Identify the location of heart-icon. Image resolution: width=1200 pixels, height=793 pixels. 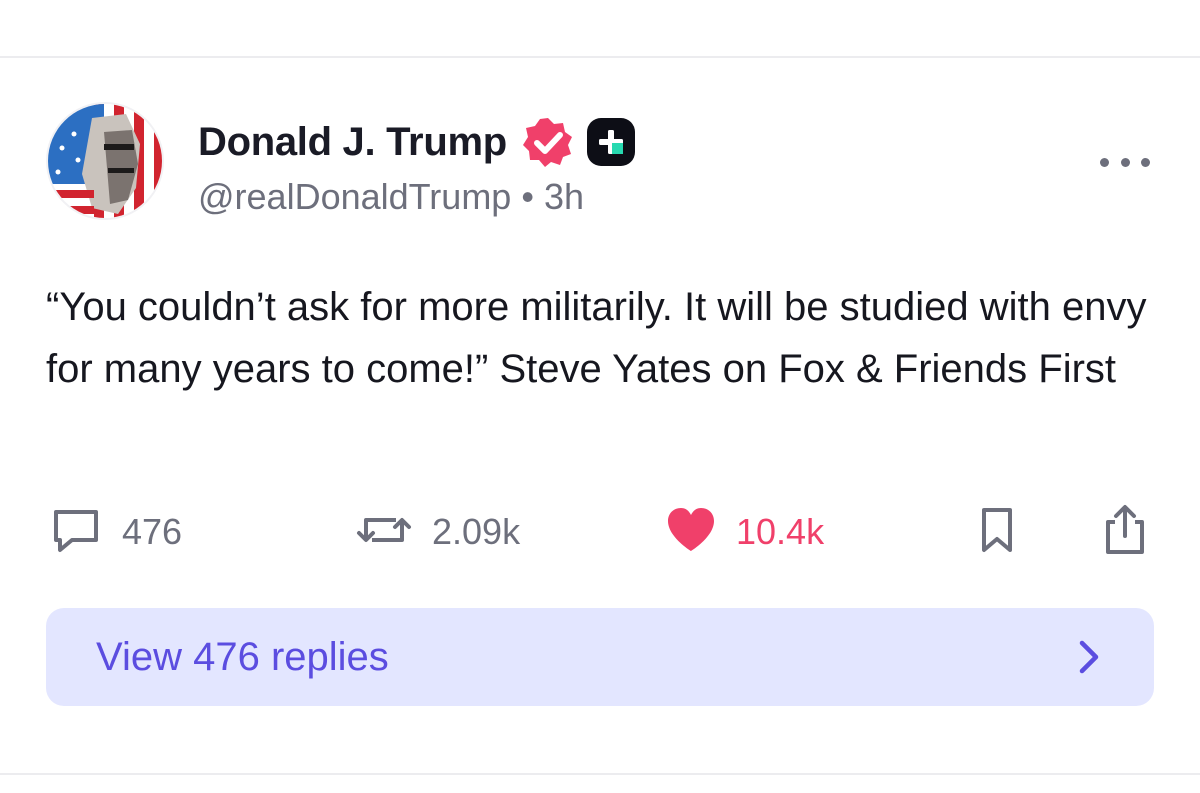
(691, 532).